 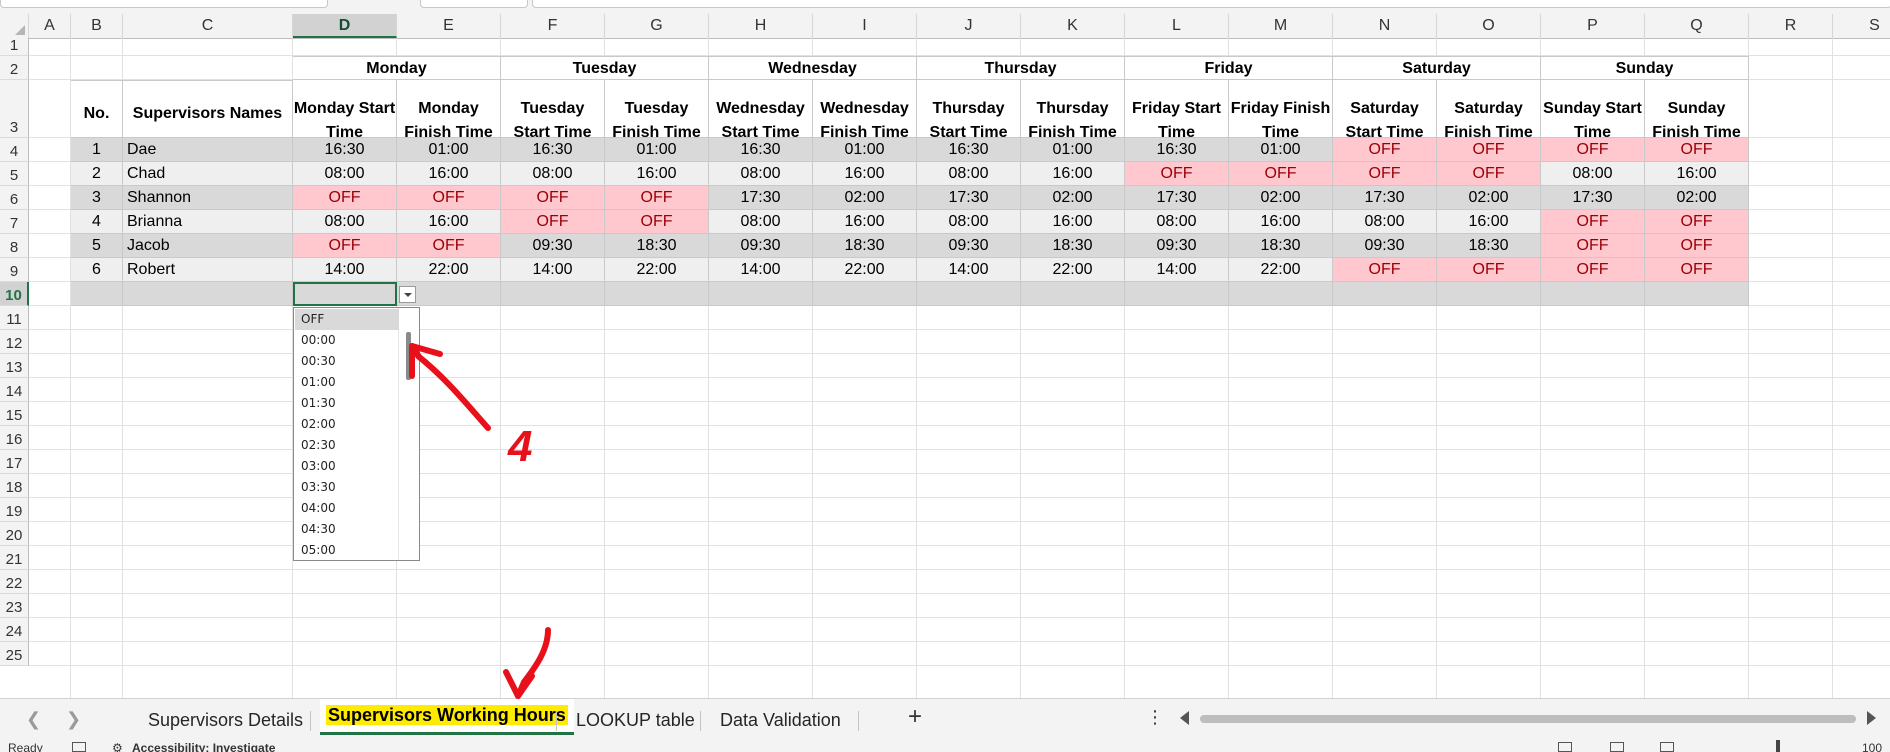 What do you see at coordinates (14, 462) in the screenshot?
I see `row-header-17: 17` at bounding box center [14, 462].